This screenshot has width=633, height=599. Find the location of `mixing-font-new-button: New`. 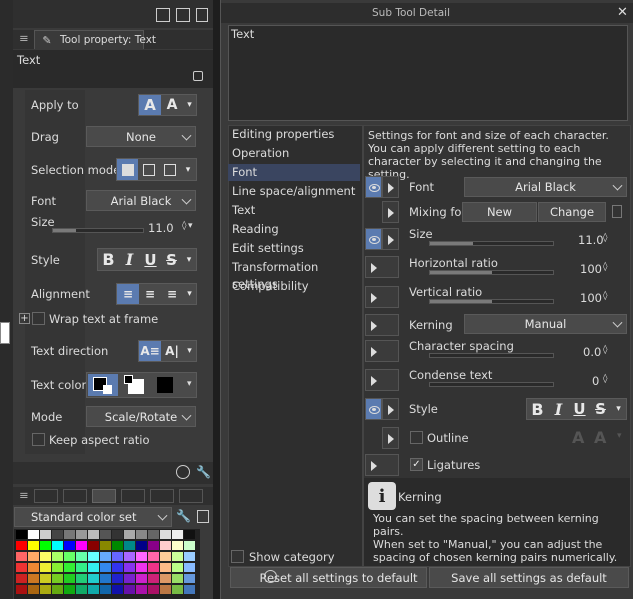

mixing-font-new-button: New is located at coordinates (499, 212).